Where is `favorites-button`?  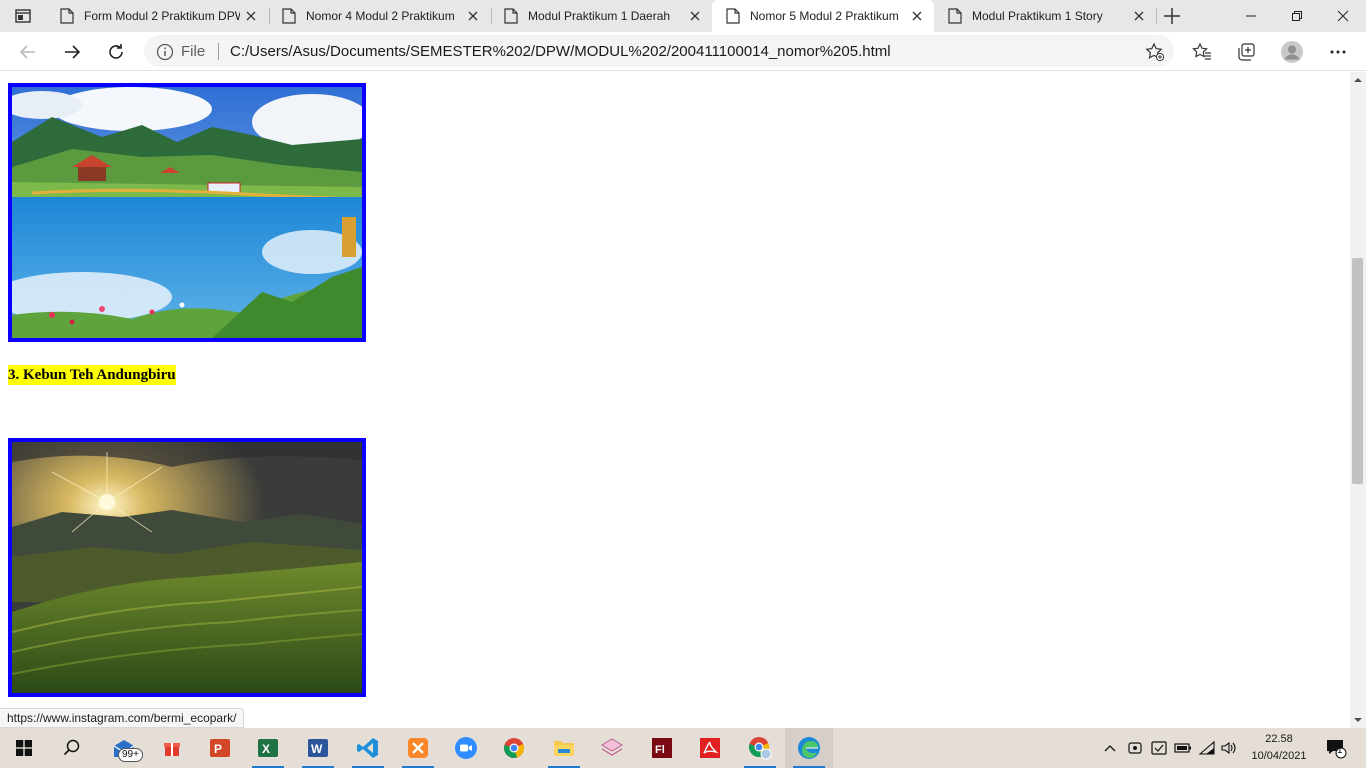
favorites-button is located at coordinates (1202, 52).